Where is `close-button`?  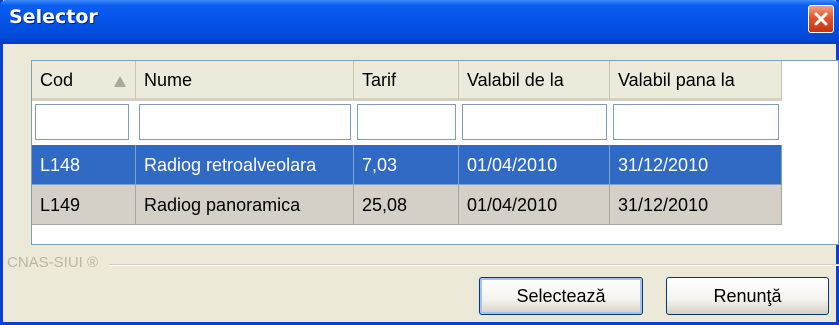 close-button is located at coordinates (821, 19).